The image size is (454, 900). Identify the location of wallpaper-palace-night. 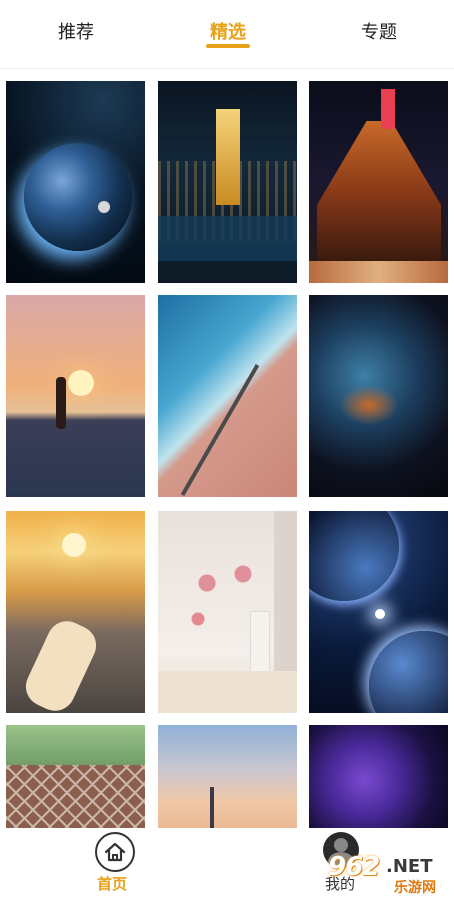
(378, 182).